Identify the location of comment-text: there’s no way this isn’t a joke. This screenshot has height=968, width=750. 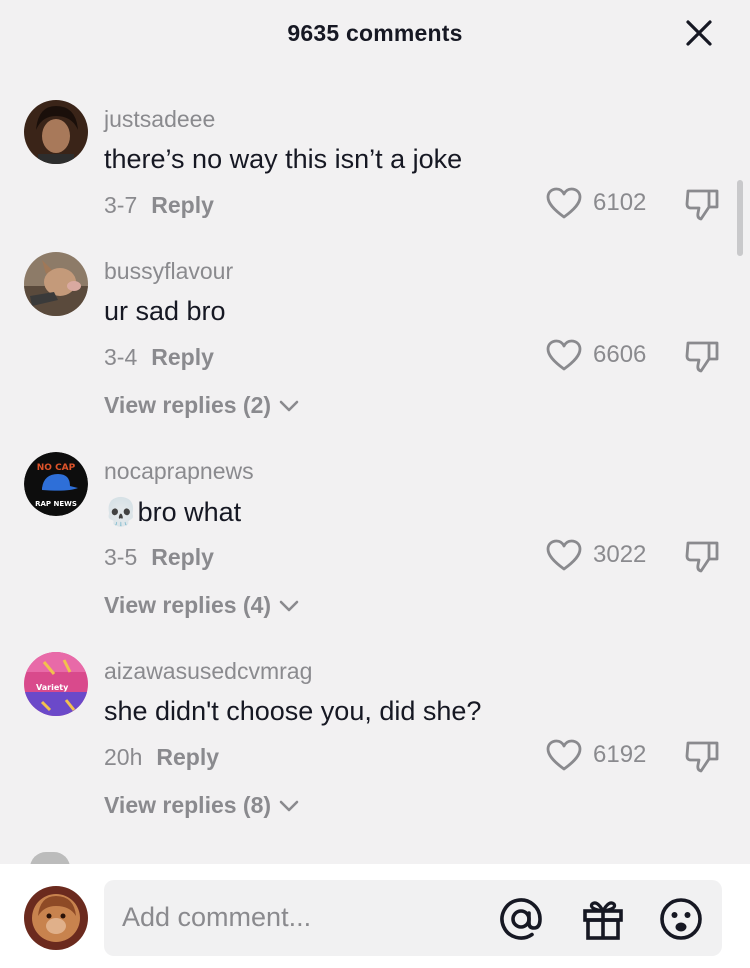
(283, 159).